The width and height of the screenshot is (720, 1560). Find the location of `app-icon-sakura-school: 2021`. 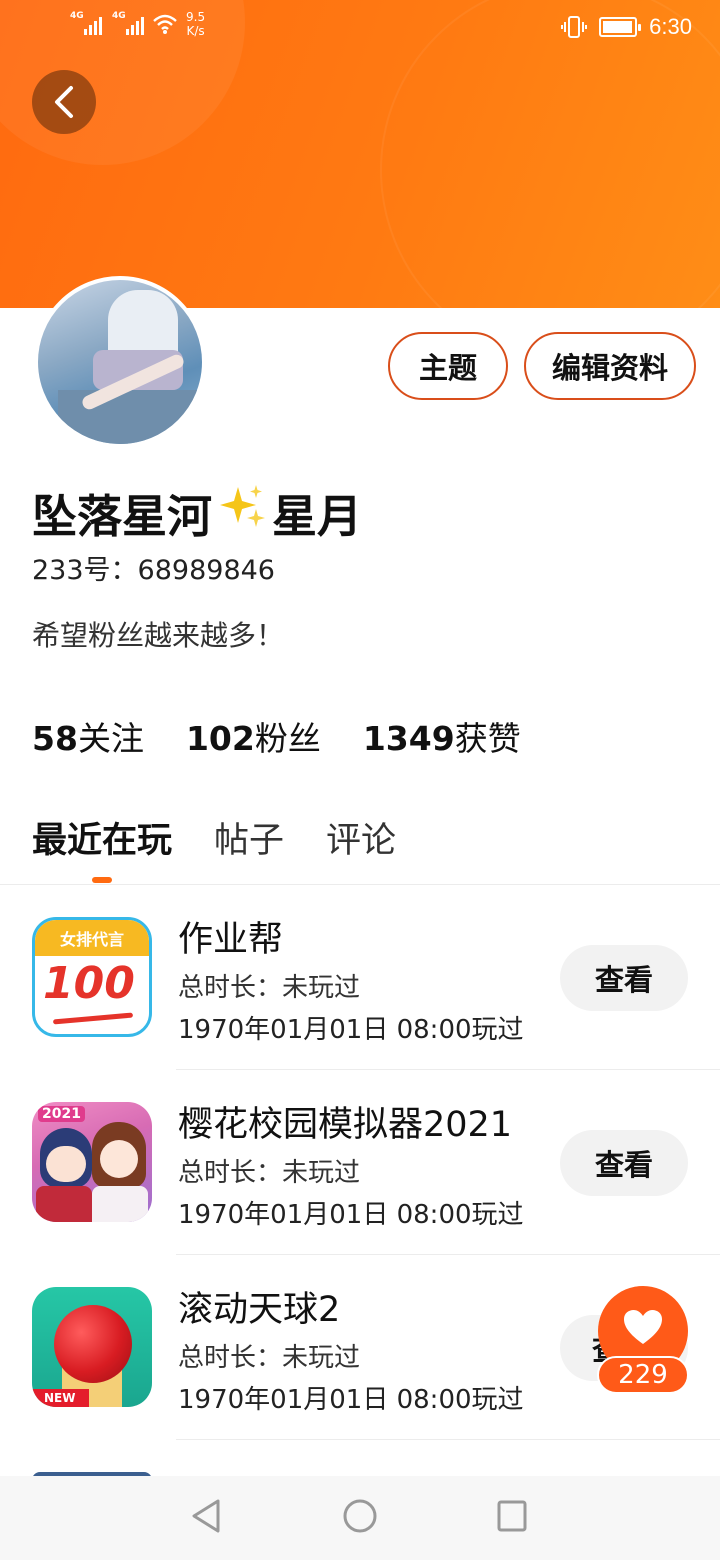

app-icon-sakura-school: 2021 is located at coordinates (92, 1162).